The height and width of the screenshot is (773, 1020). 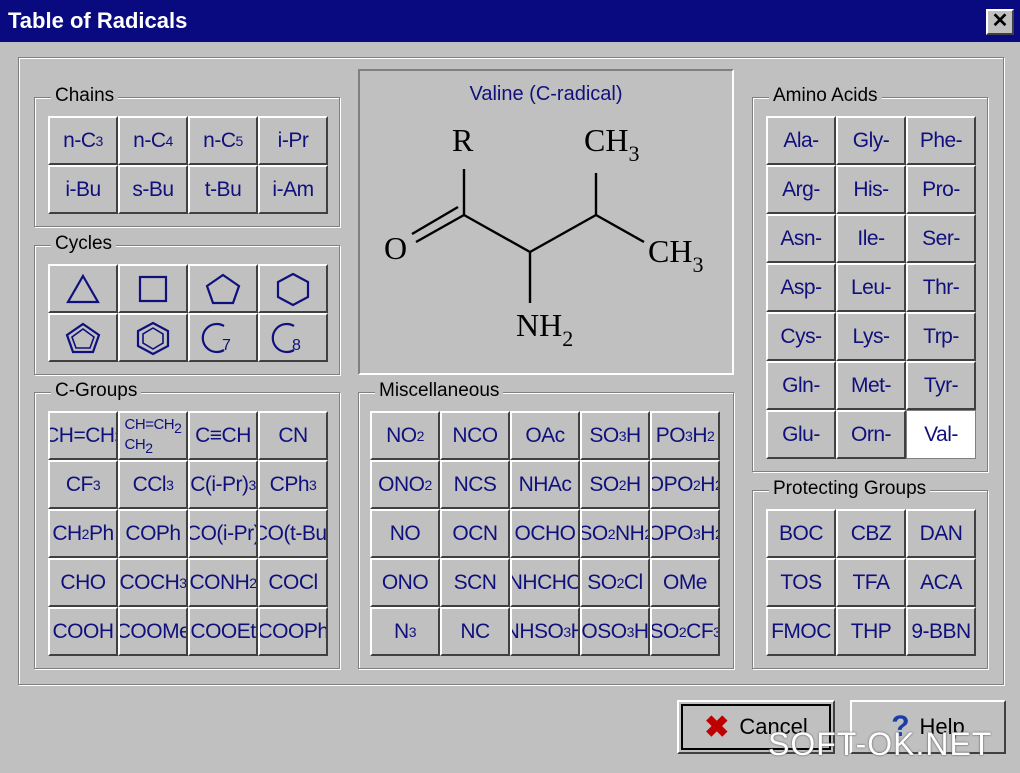 I want to click on protect-button-cbz: CBZ, so click(x=871, y=533).